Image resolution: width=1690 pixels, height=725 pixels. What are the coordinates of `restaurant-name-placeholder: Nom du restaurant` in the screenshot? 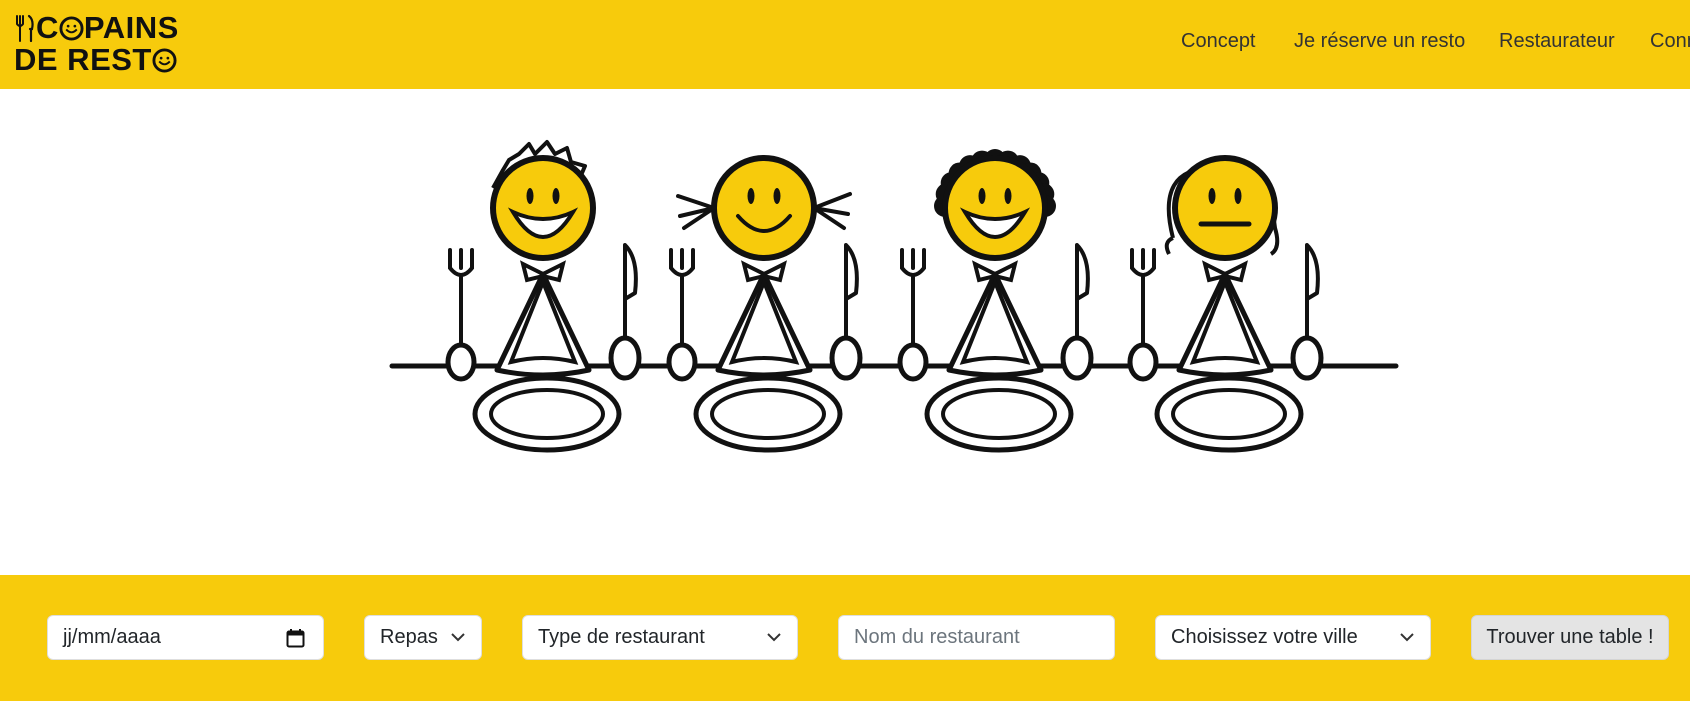 It's located at (937, 637).